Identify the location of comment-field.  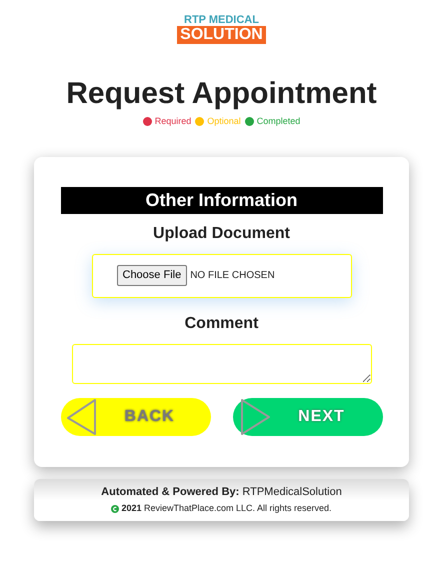
(222, 364).